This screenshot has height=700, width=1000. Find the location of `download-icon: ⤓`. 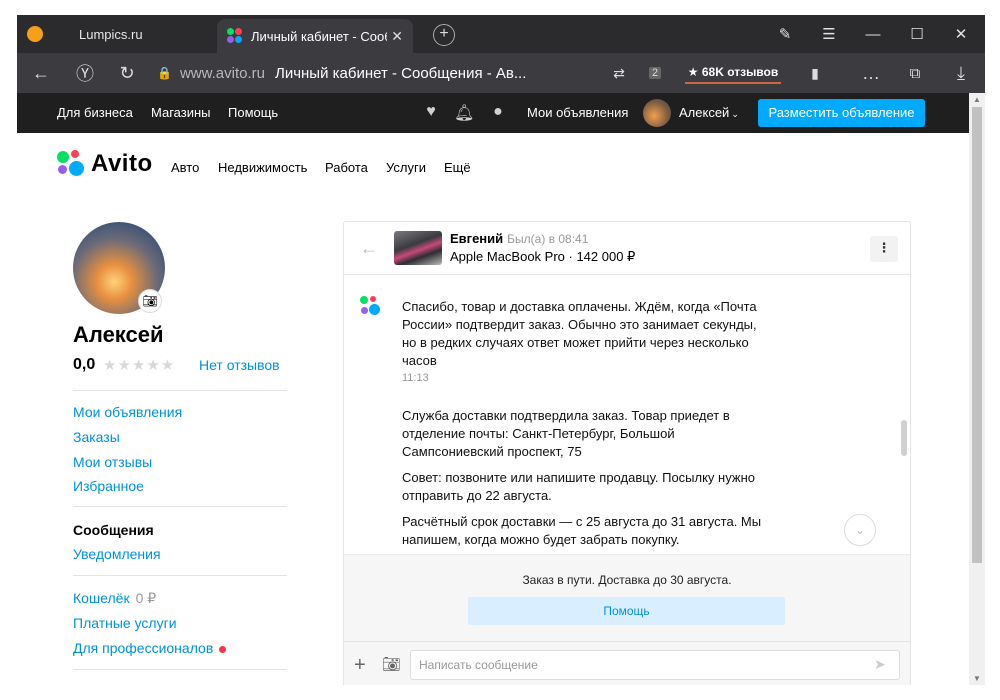

download-icon: ⤓ is located at coordinates (961, 73).